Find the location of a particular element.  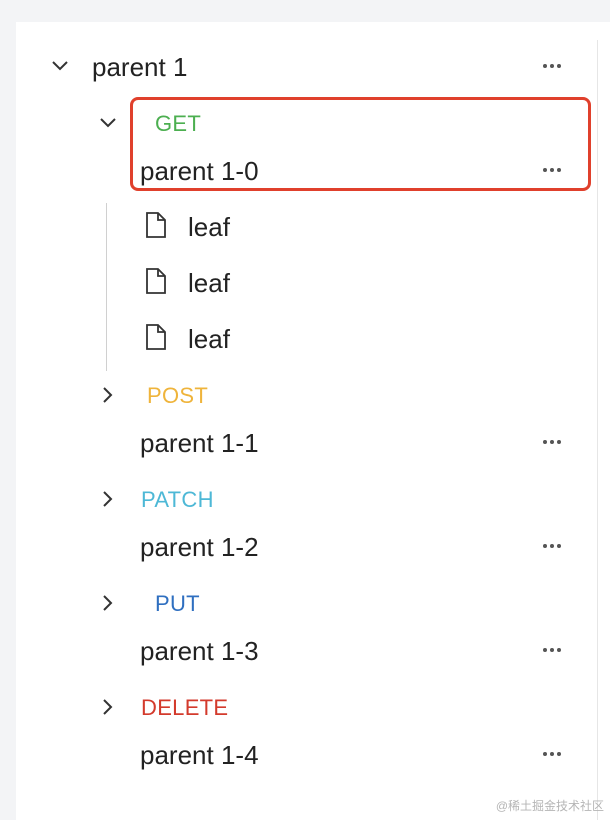

tree-node-title-root: parent 1 is located at coordinates (139, 67).